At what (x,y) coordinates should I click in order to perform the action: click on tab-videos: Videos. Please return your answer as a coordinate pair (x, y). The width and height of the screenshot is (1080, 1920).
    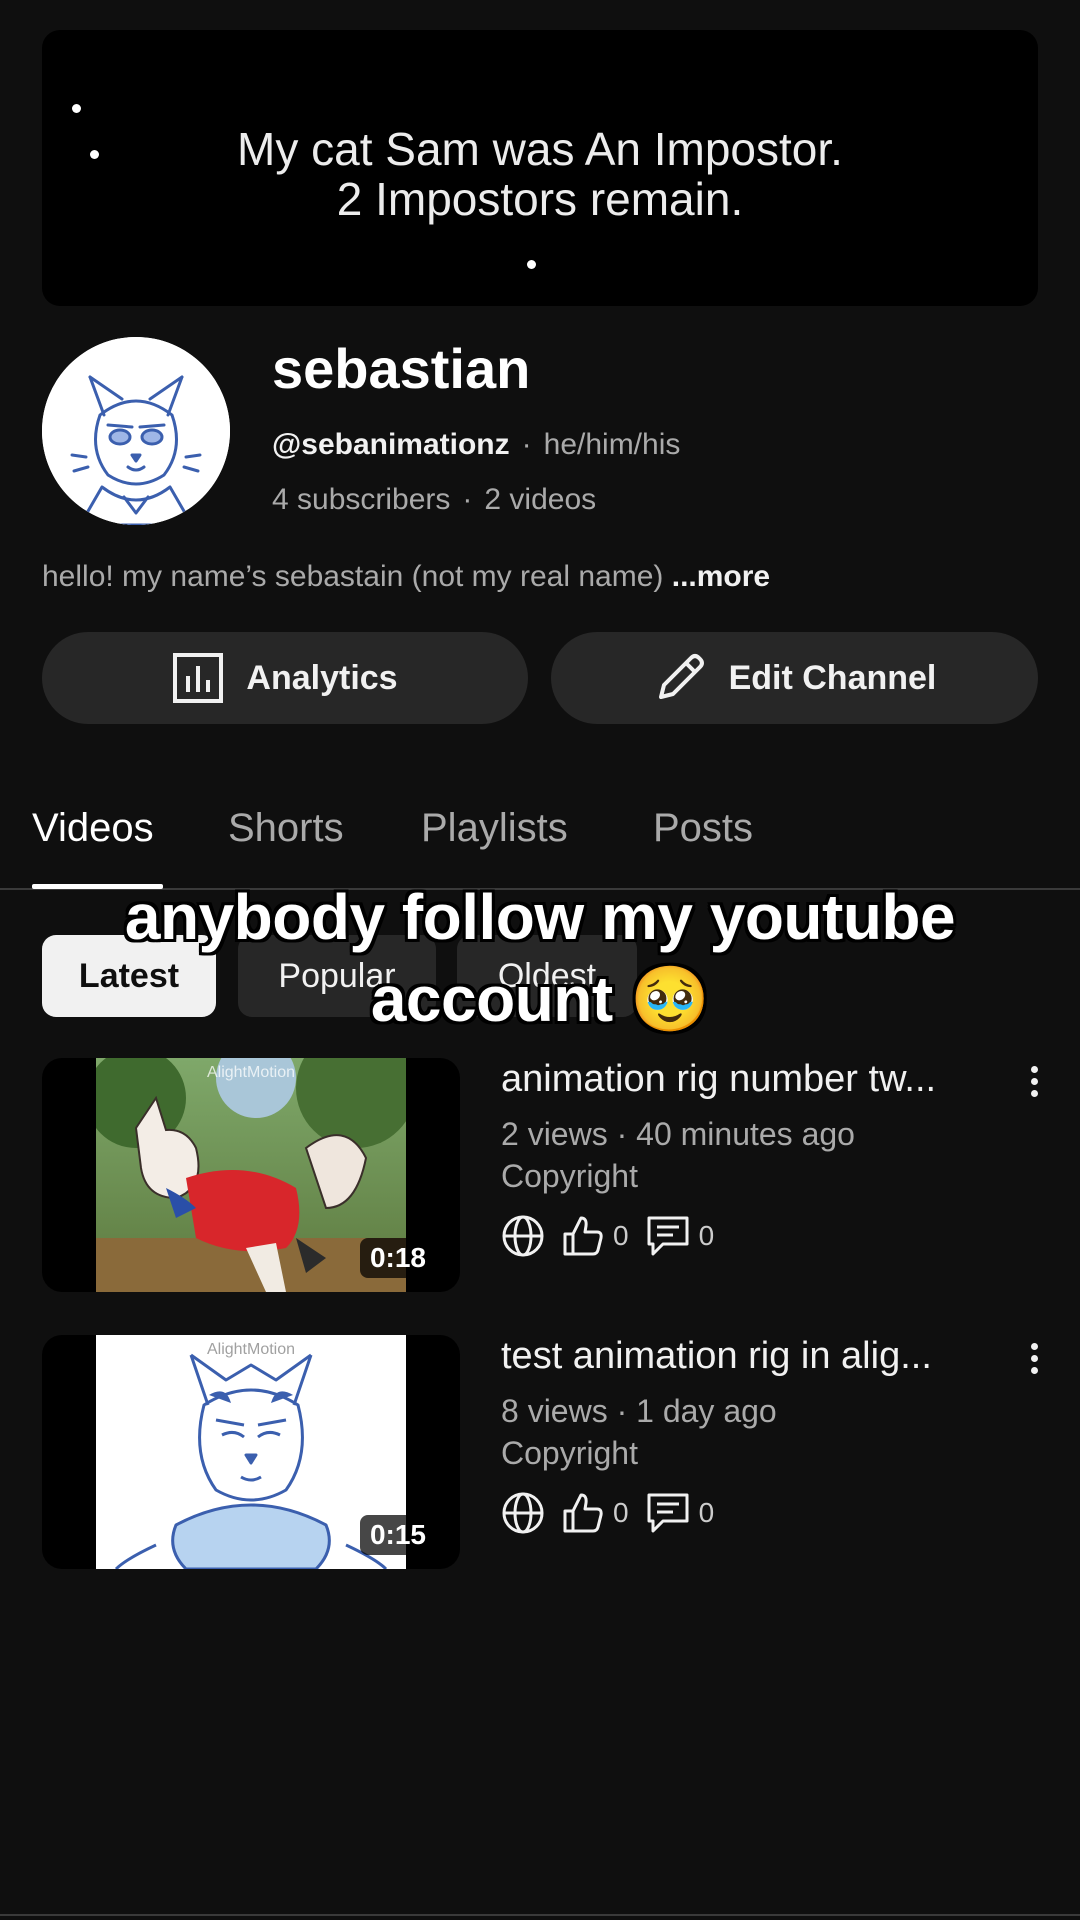
    Looking at the image, I should click on (93, 828).